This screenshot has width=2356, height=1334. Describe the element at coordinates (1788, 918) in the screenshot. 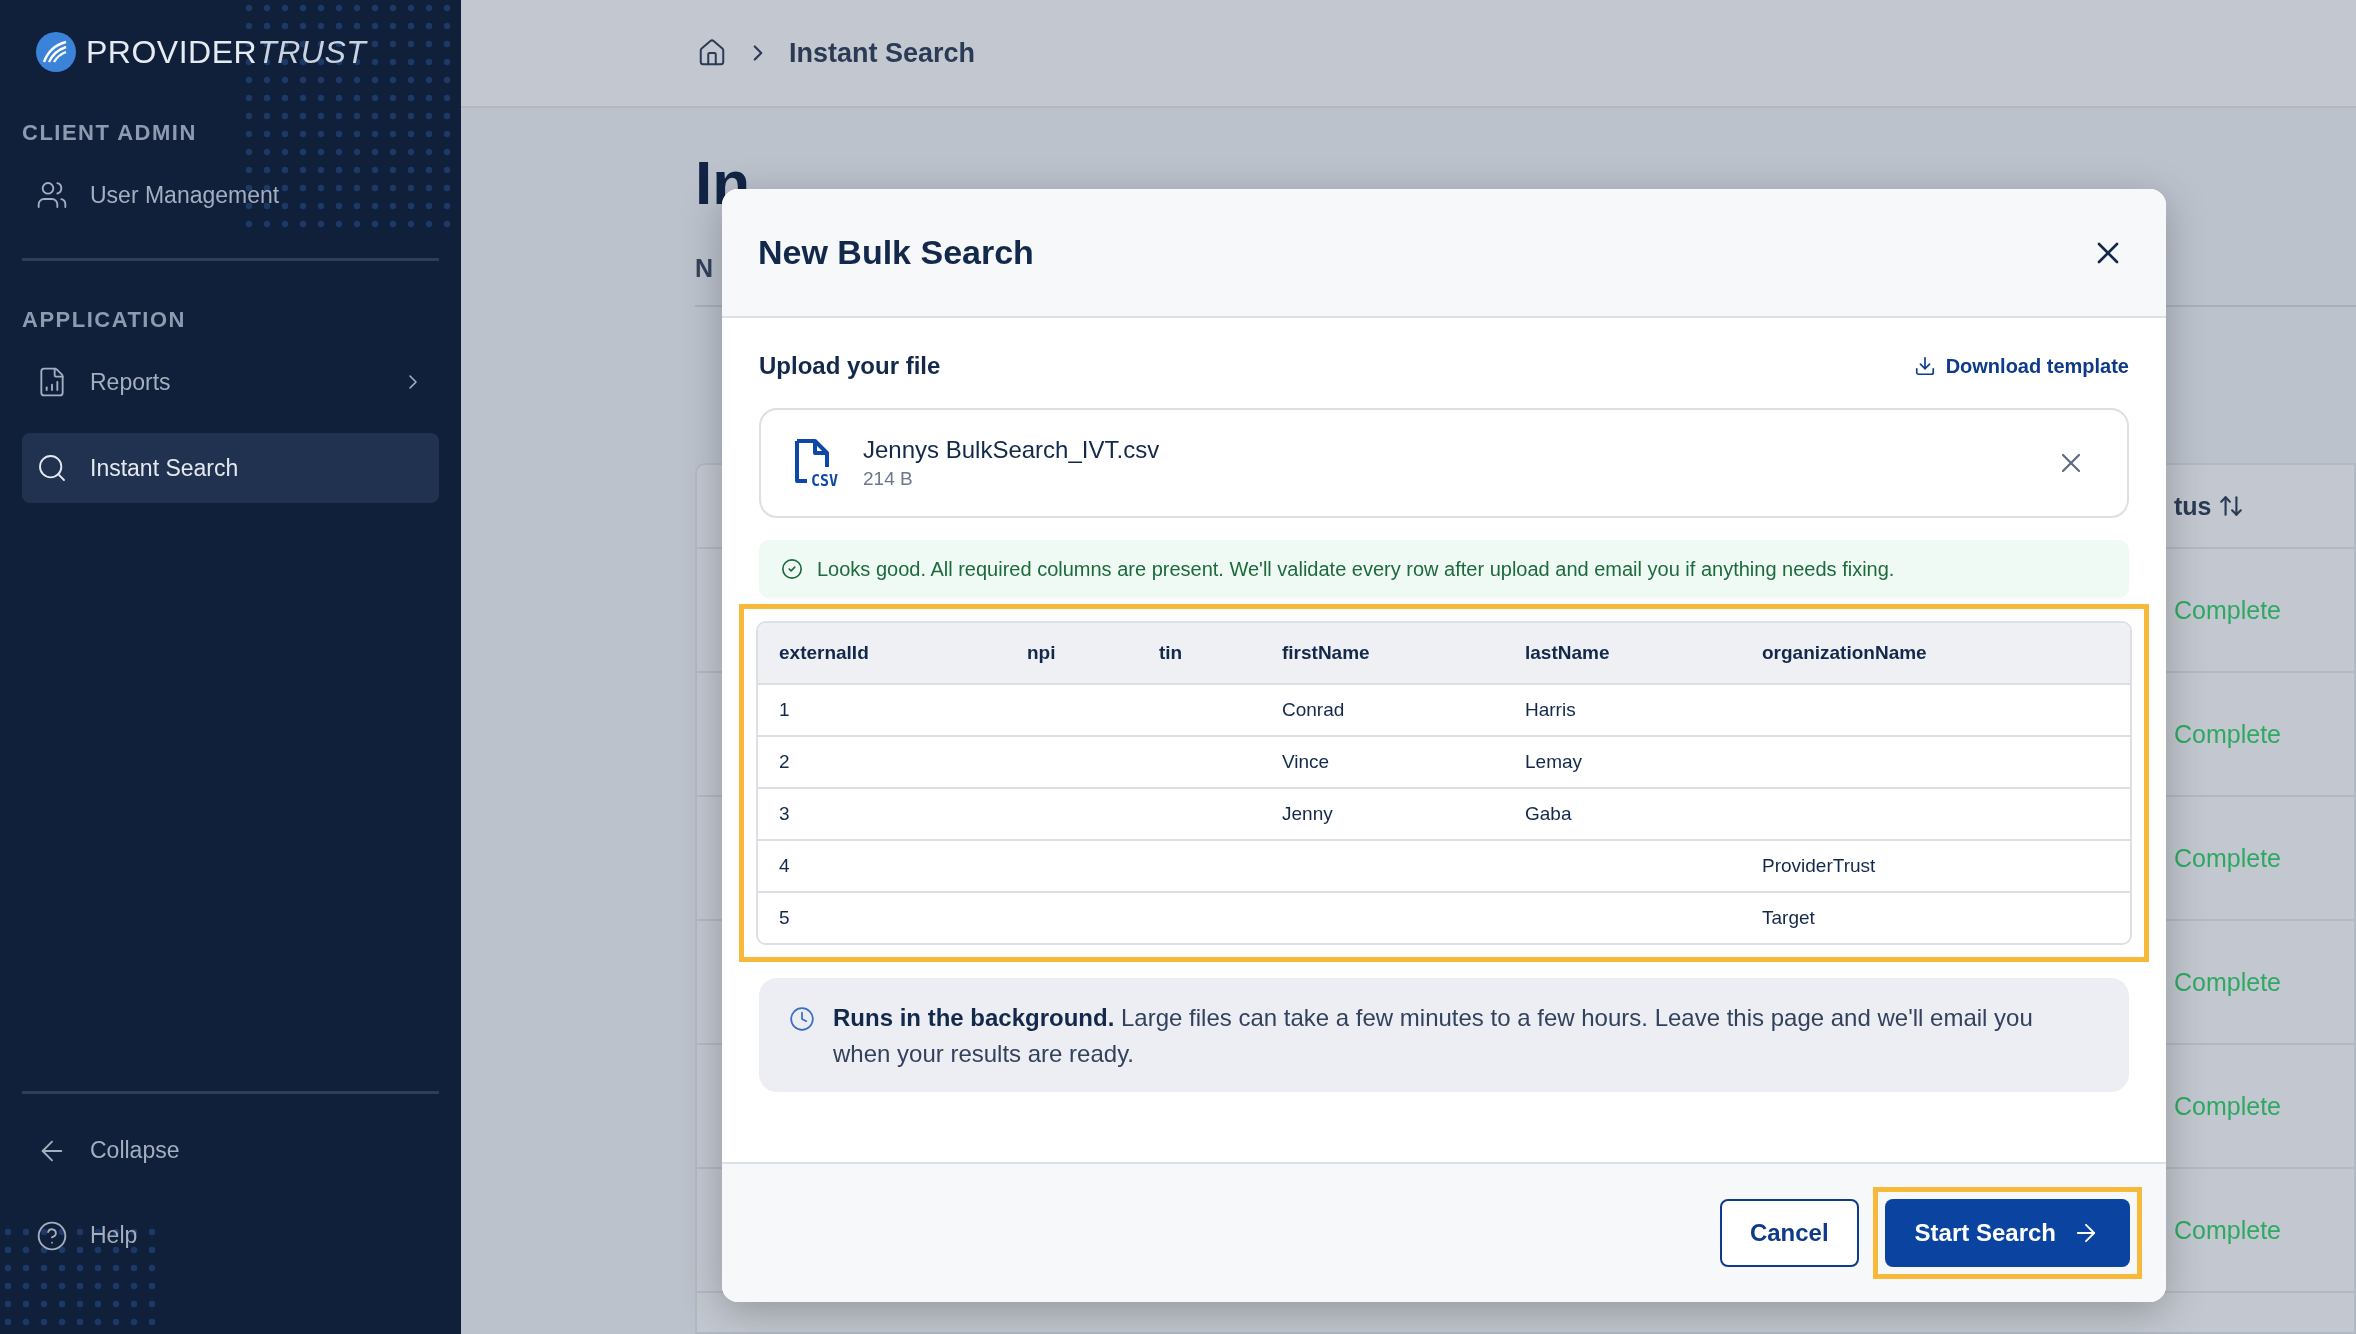

I see `table-cell-text: Target` at that location.